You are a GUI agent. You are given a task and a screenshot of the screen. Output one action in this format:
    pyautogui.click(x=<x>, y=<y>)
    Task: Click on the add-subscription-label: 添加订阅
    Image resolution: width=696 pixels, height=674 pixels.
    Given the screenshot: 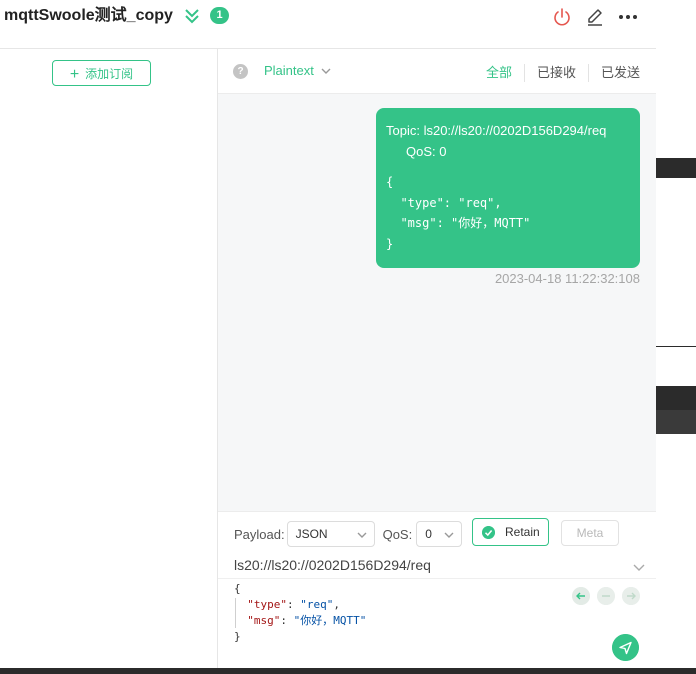 What is the action you would take?
    pyautogui.click(x=109, y=74)
    